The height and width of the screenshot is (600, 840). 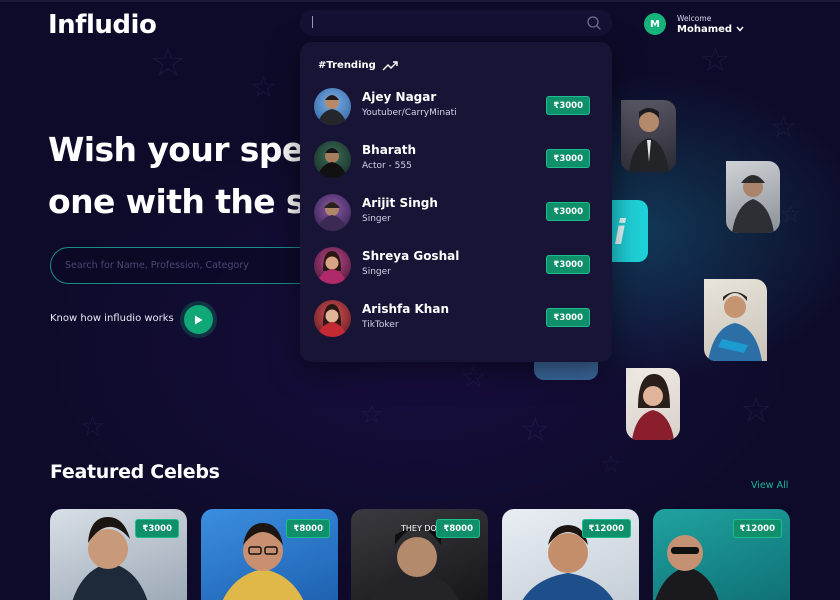 What do you see at coordinates (769, 485) in the screenshot?
I see `view-all-link: View All` at bounding box center [769, 485].